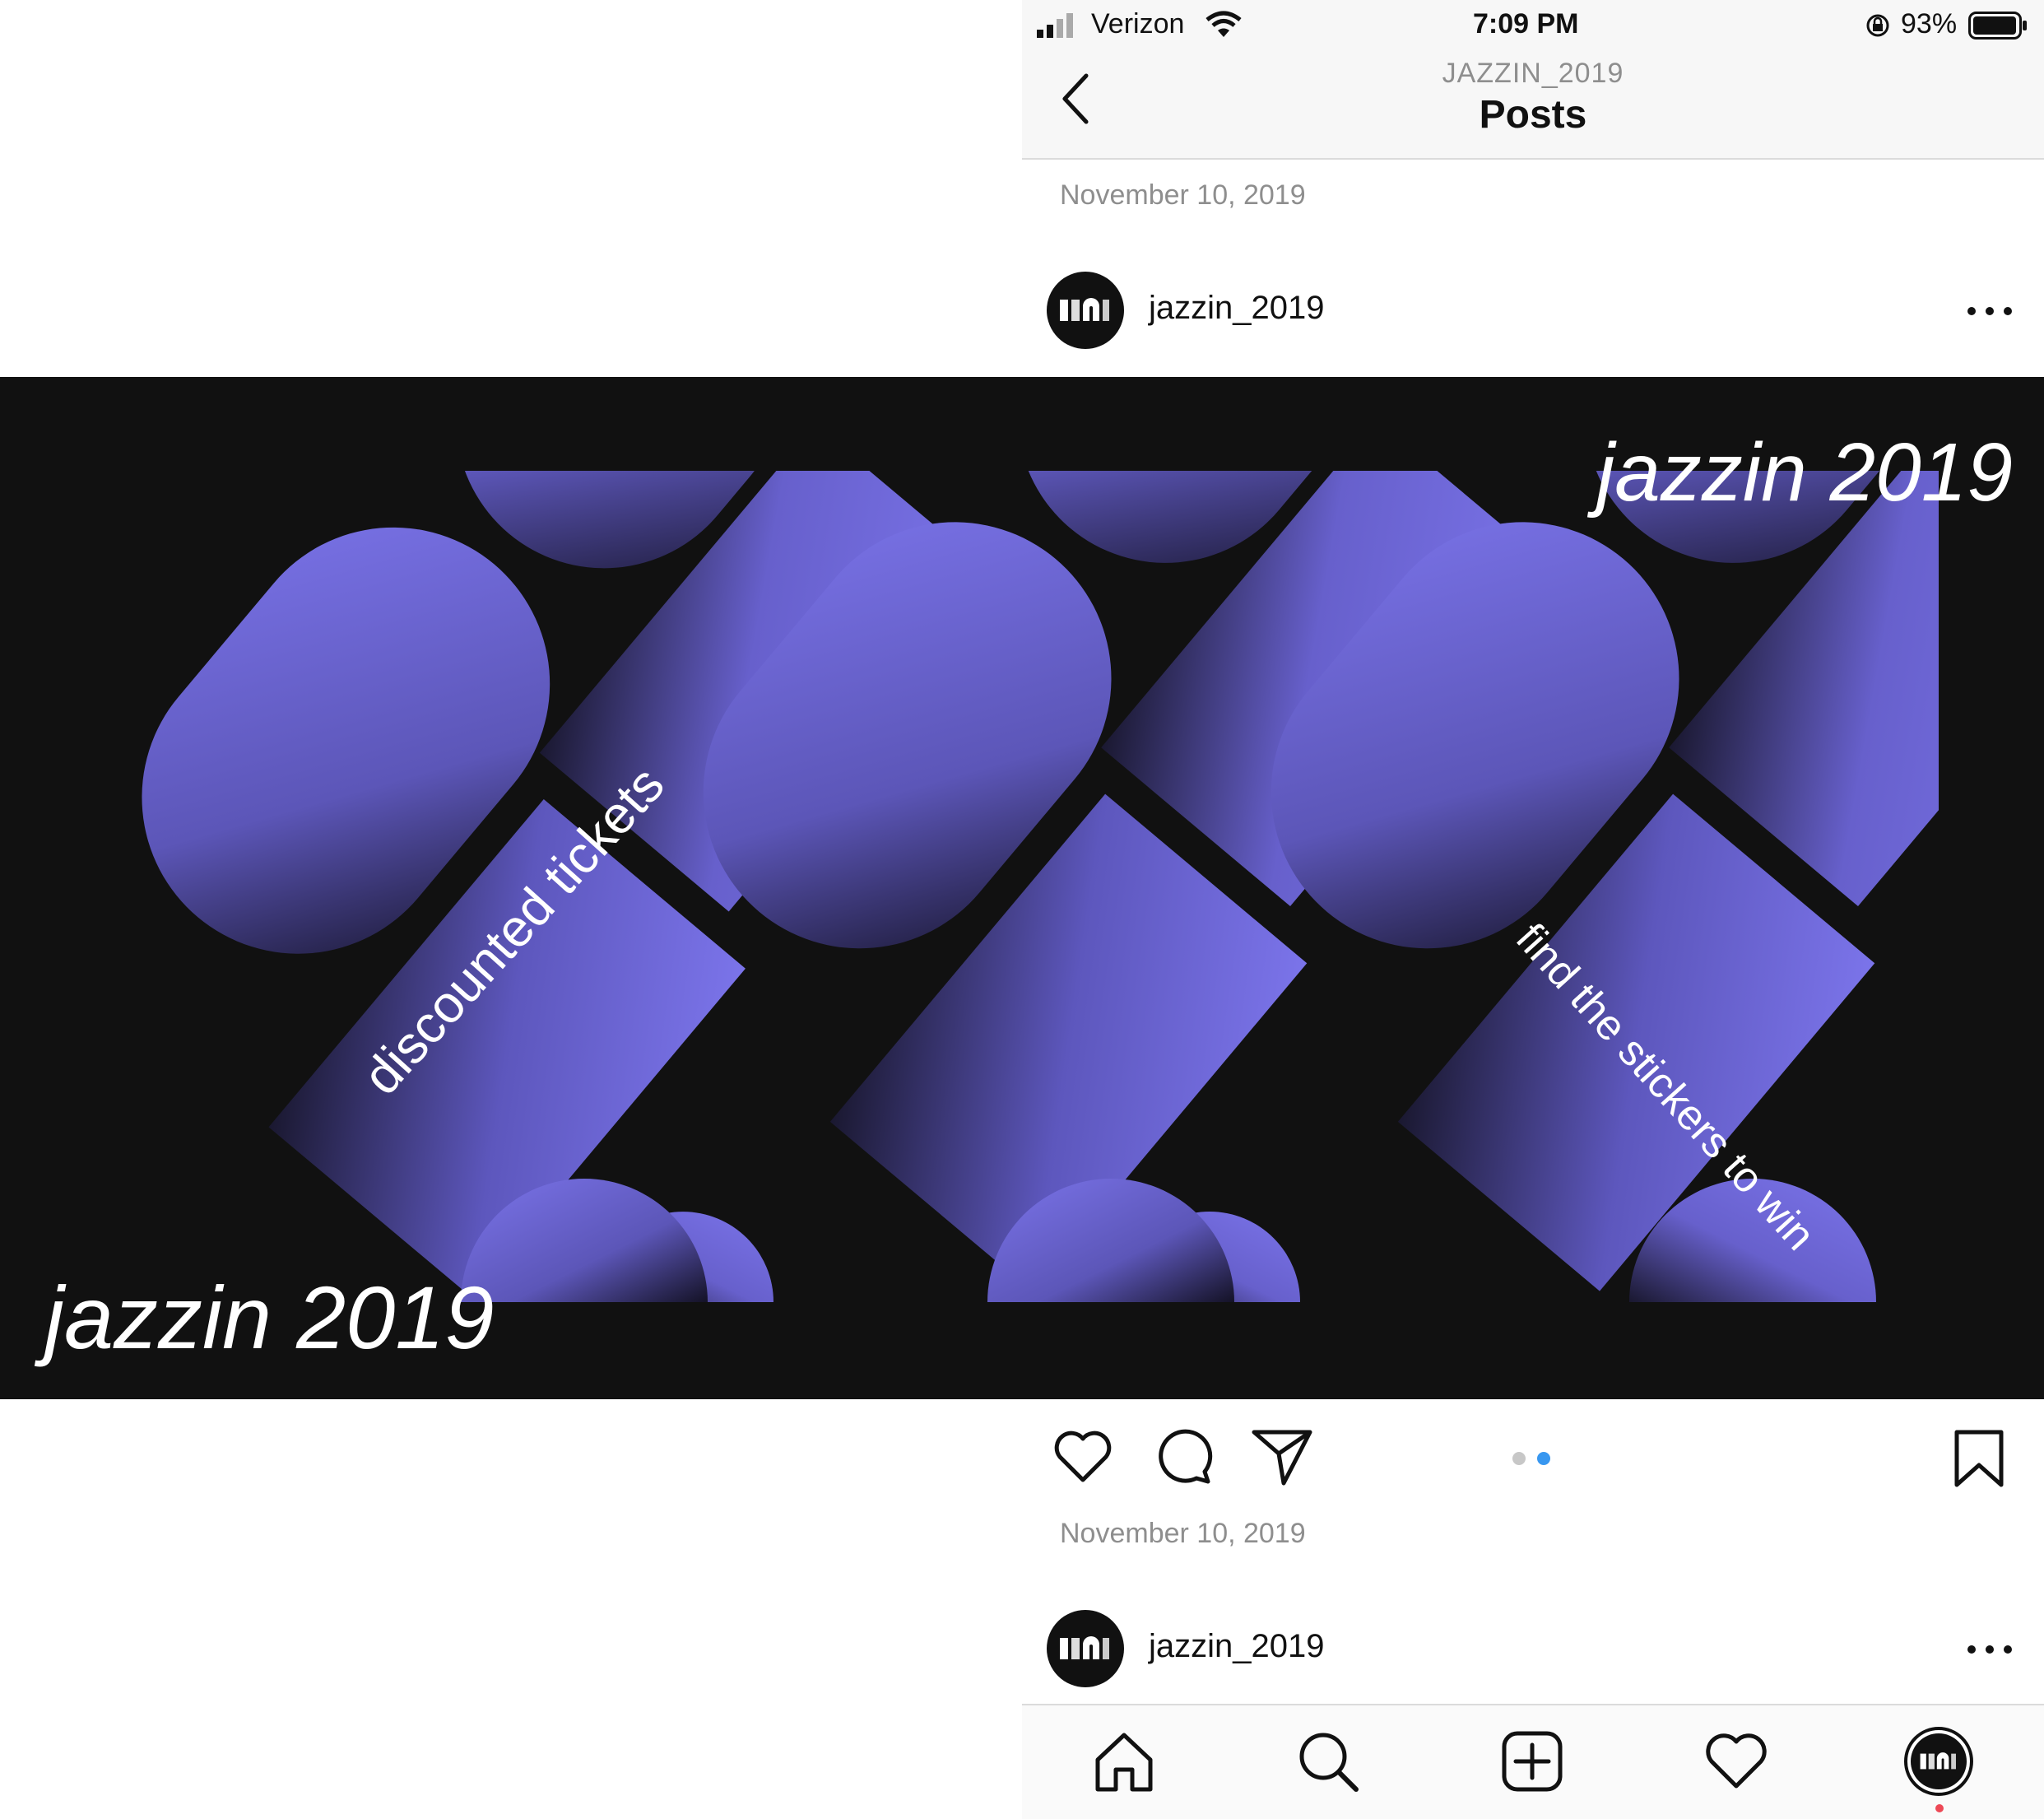 The width and height of the screenshot is (2044, 1819). Describe the element at coordinates (1519, 1458) in the screenshot. I see `carousel-dot` at that location.